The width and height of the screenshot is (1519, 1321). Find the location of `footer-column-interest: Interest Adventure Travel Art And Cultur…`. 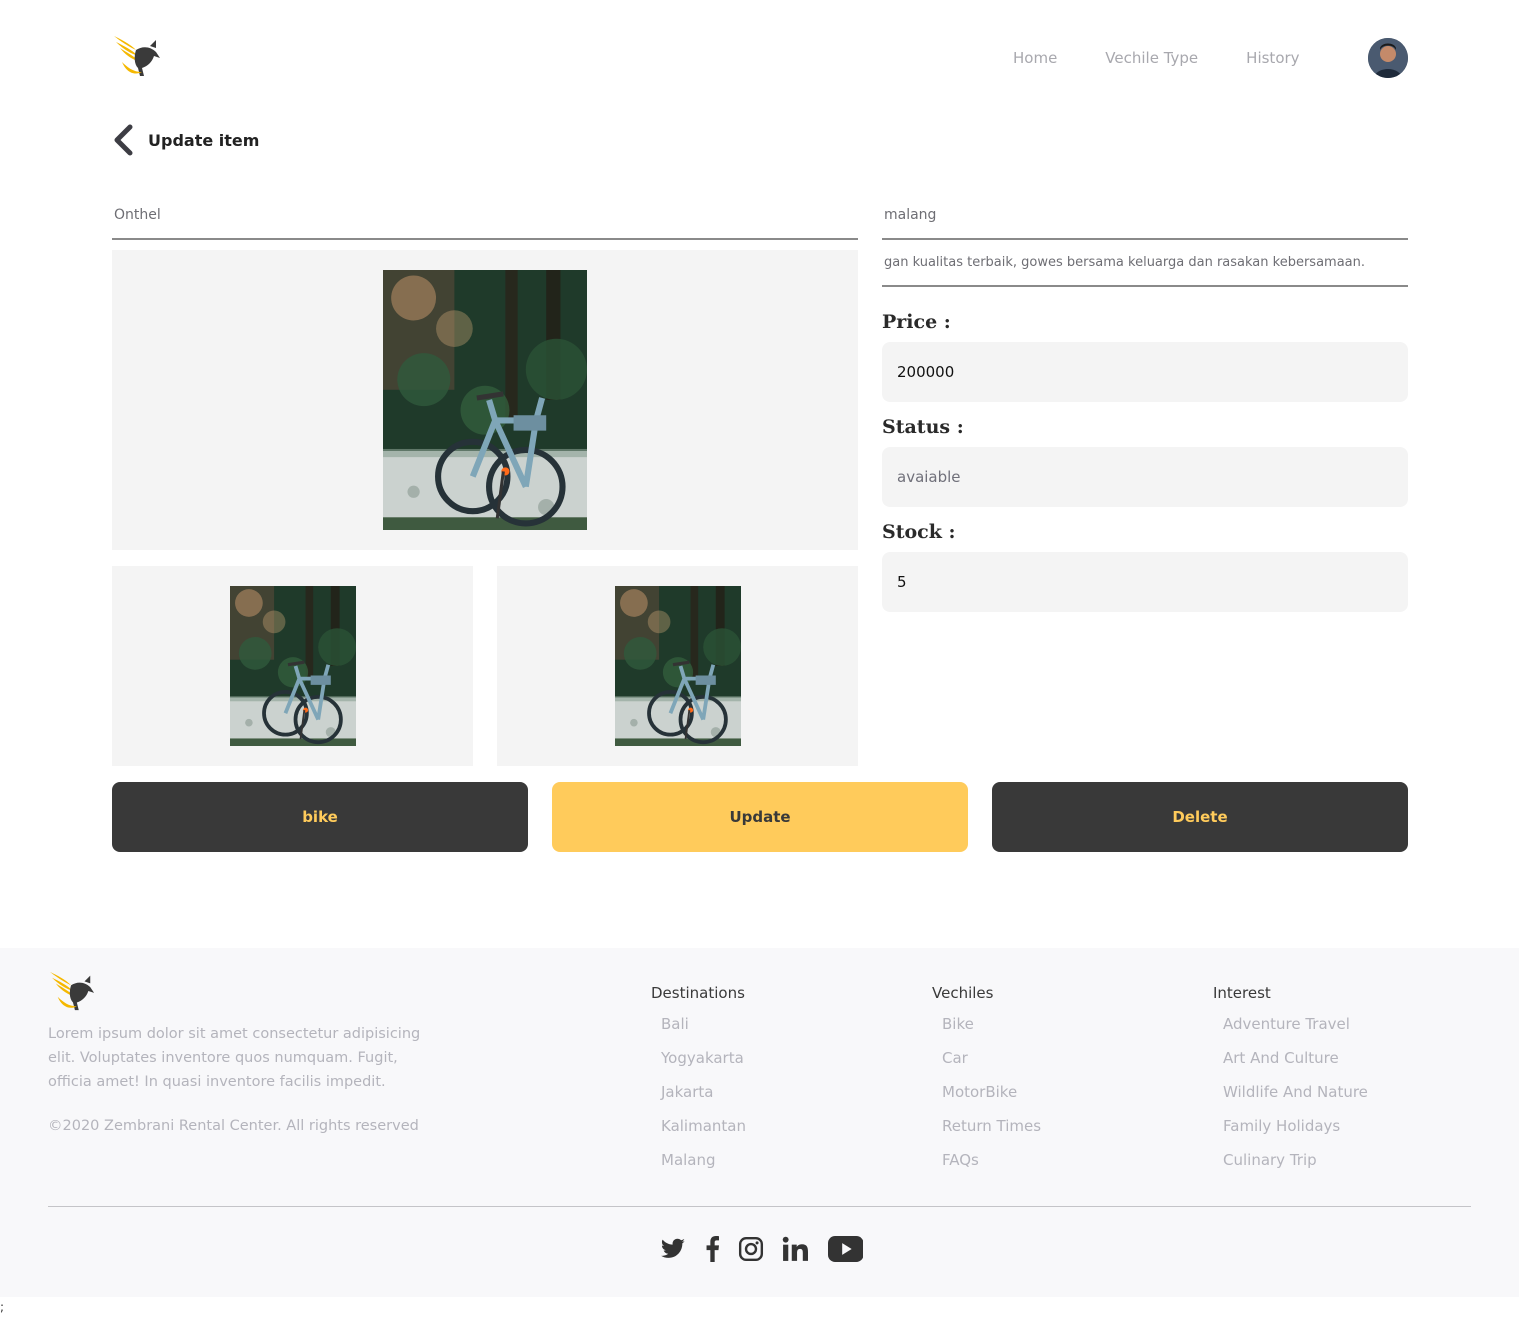

footer-column-interest: Interest Adventure Travel Art And Cultur… is located at coordinates (1290, 1084).